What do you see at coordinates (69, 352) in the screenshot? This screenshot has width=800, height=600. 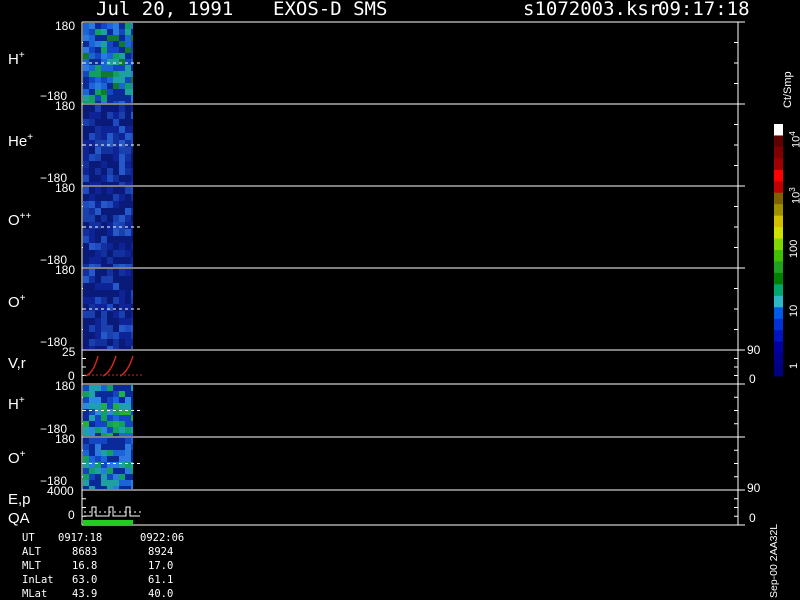 I see `ytick-vr-top: 25` at bounding box center [69, 352].